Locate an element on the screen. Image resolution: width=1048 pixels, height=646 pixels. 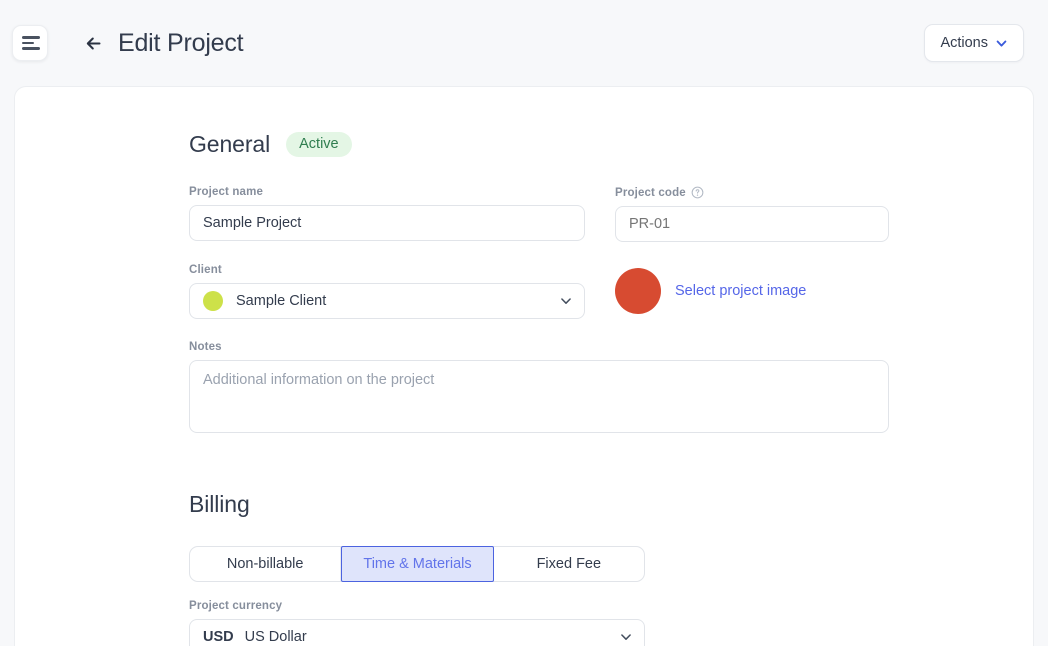
client-label: Client is located at coordinates (205, 270).